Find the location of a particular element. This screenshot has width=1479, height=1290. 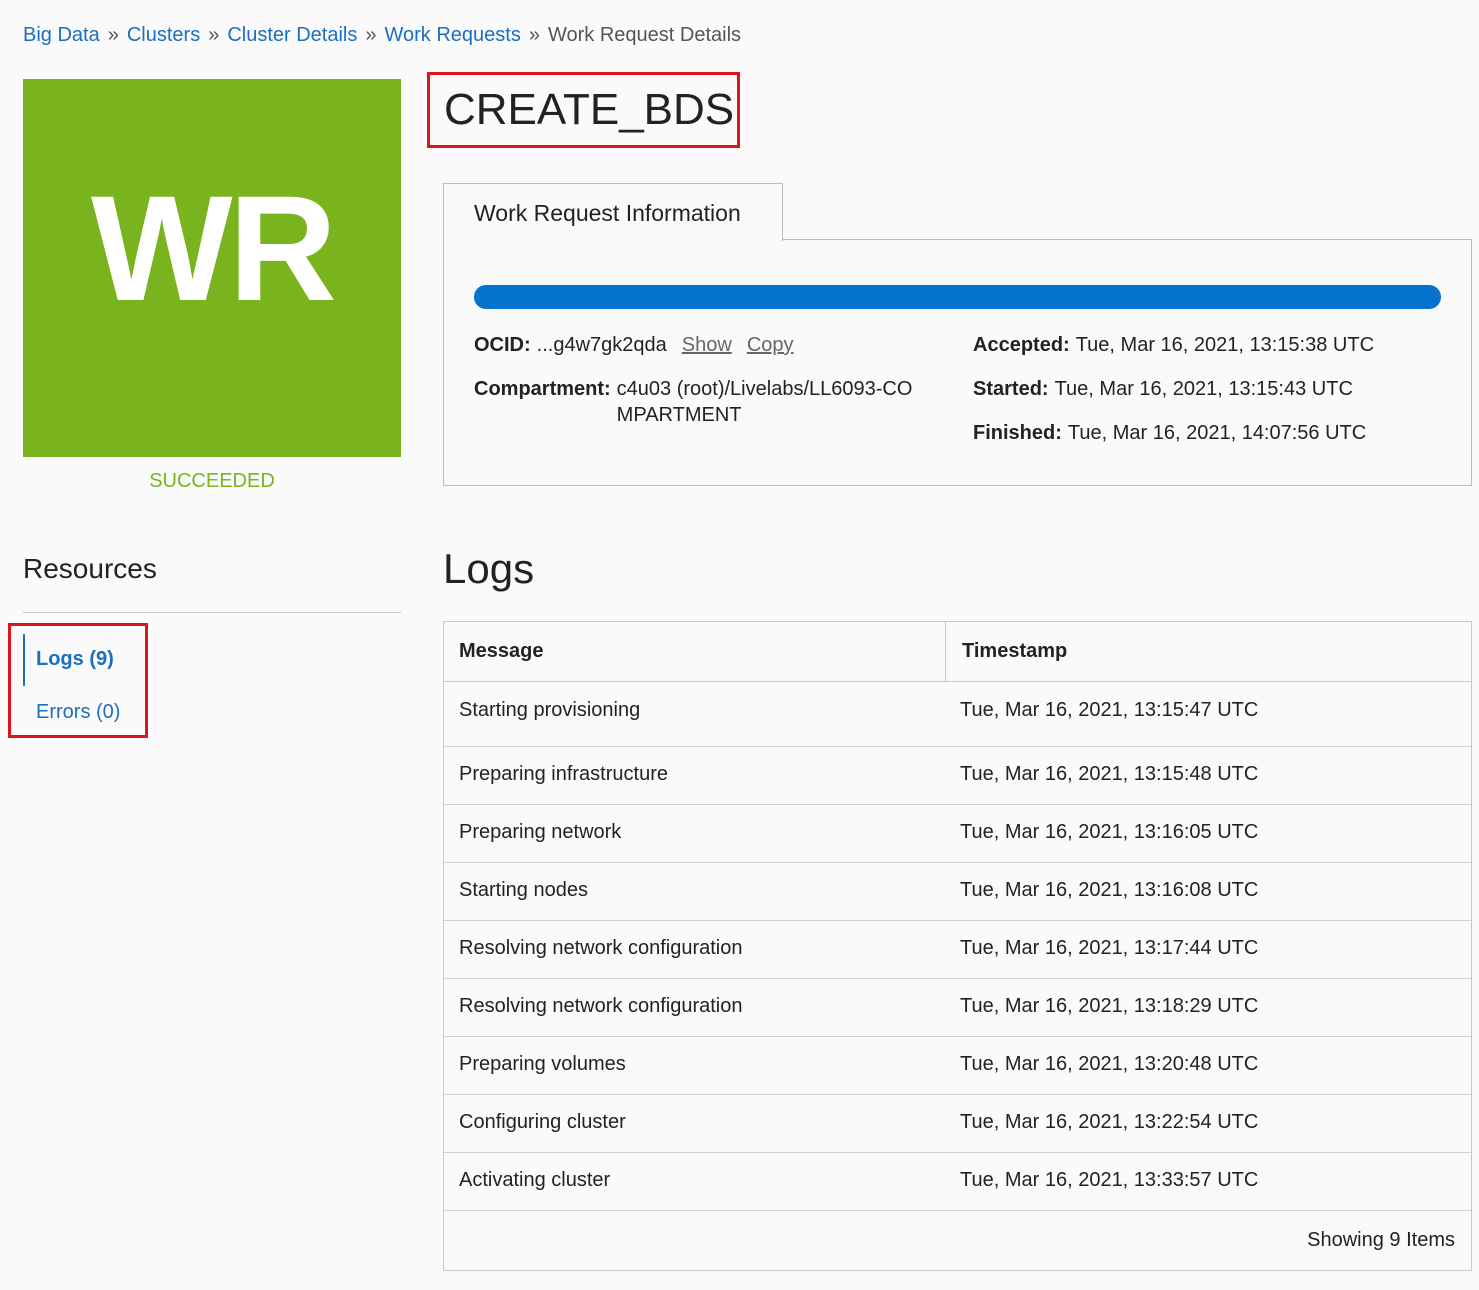

show-ocid-link: Show is located at coordinates (707, 345).